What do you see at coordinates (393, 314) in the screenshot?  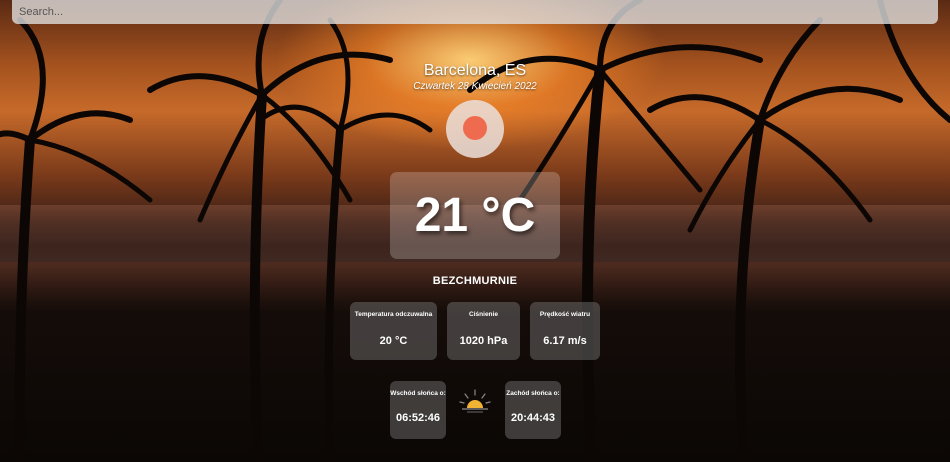 I see `feels-like-label: Temperatura odczuwalna` at bounding box center [393, 314].